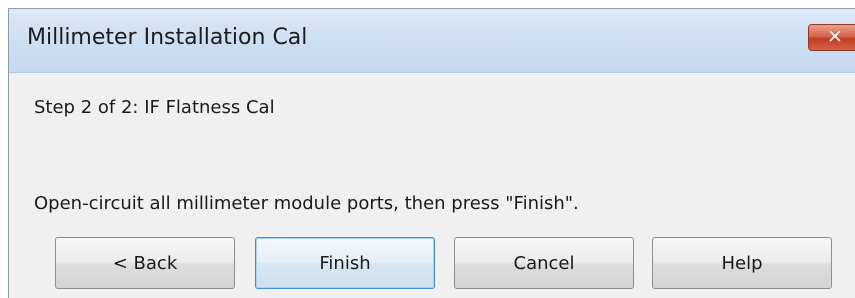 This screenshot has width=855, height=298. Describe the element at coordinates (154, 107) in the screenshot. I see `step-label: Step 2 of 2: IF Flatness Cal` at that location.